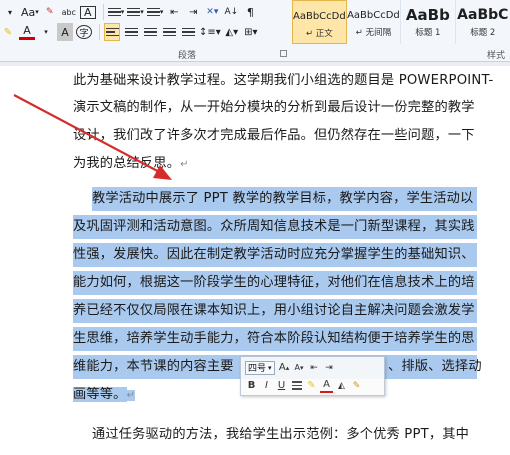  I want to click on style-heading-2: AaBbC 标题 2, so click(483, 22).